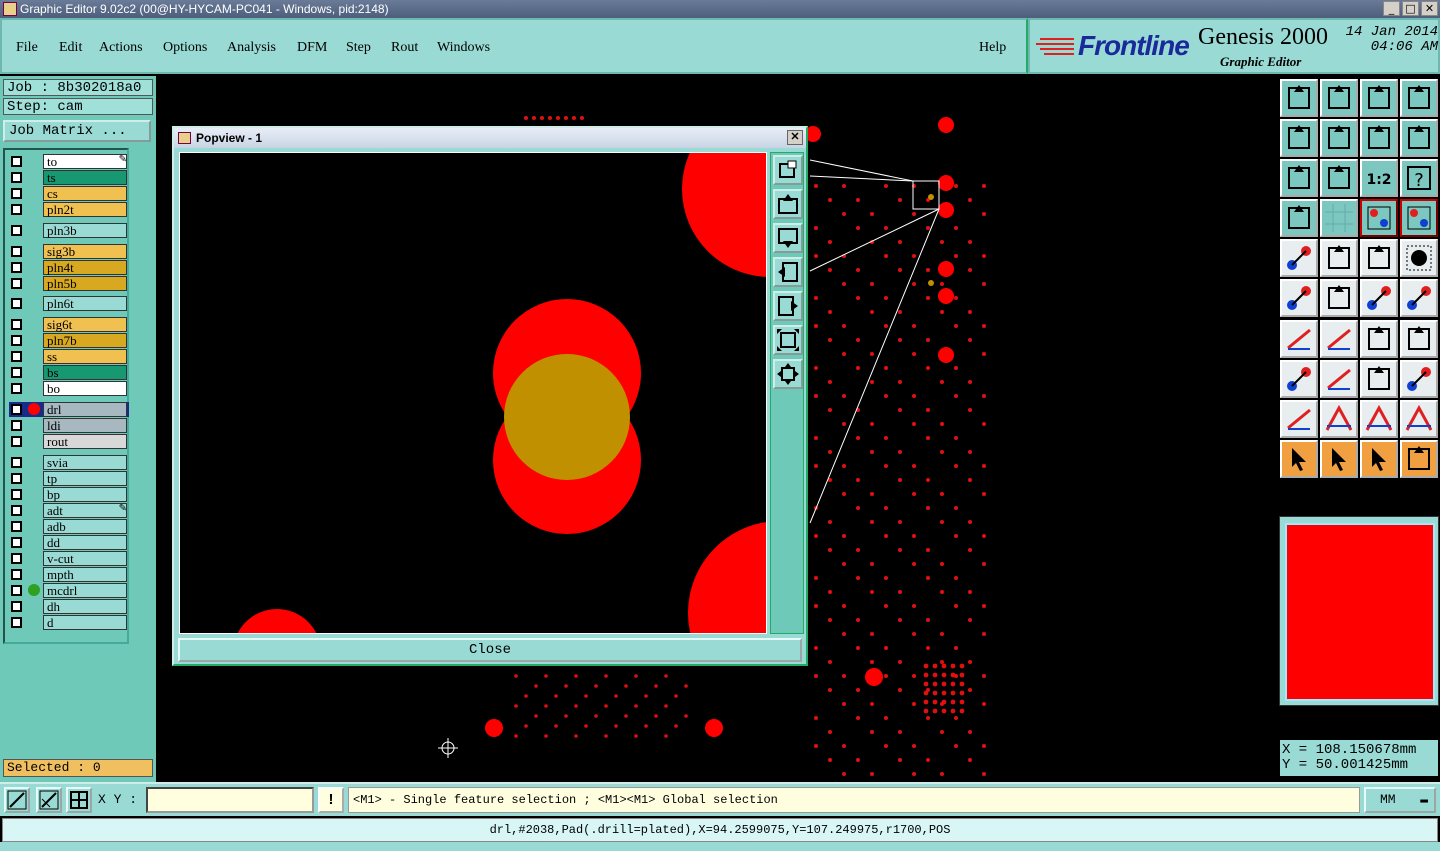 This screenshot has width=1440, height=851. What do you see at coordinates (788, 238) in the screenshot?
I see `pv-pan-down-icon` at bounding box center [788, 238].